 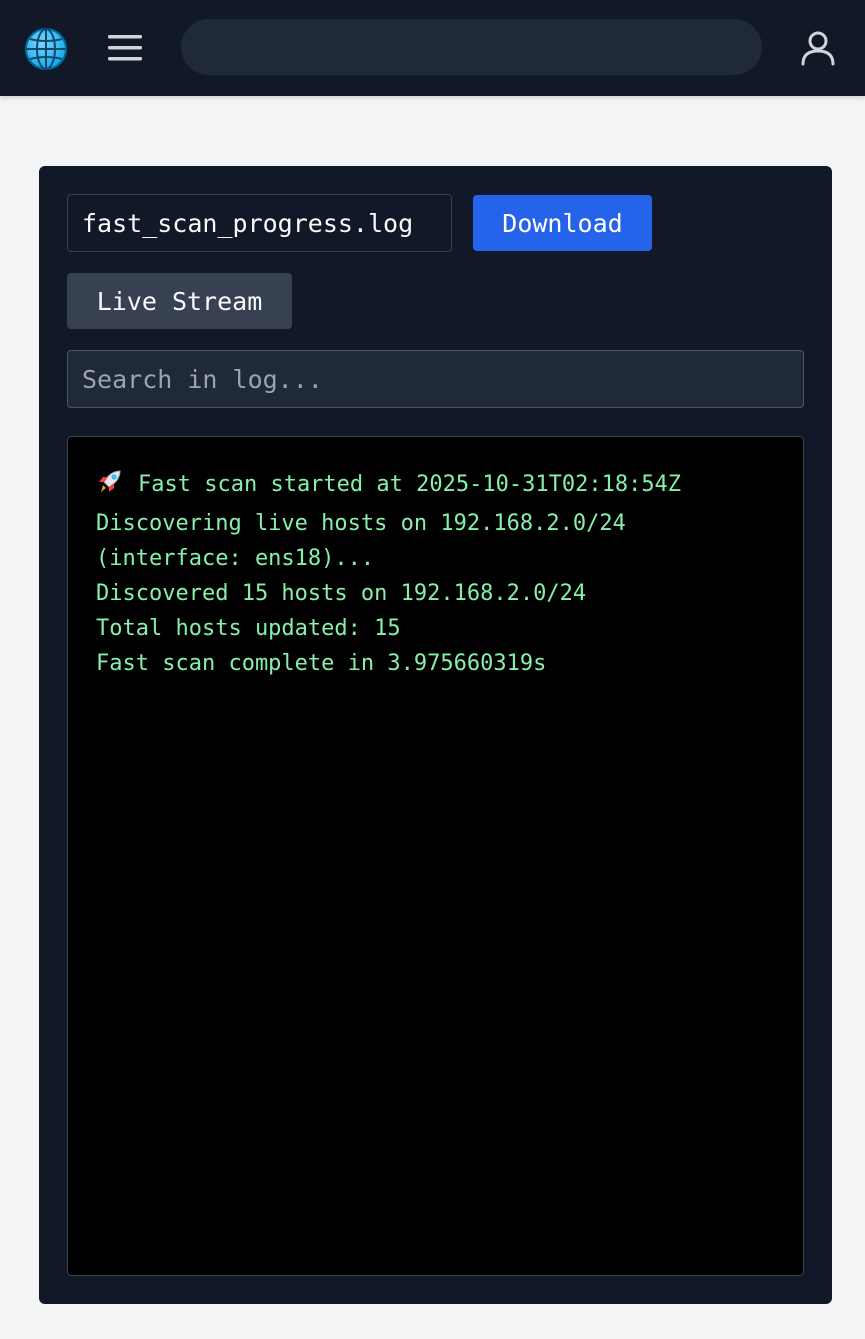 I want to click on log-line: Discovered 15 hosts on 192.168.2.0/24, so click(x=341, y=593).